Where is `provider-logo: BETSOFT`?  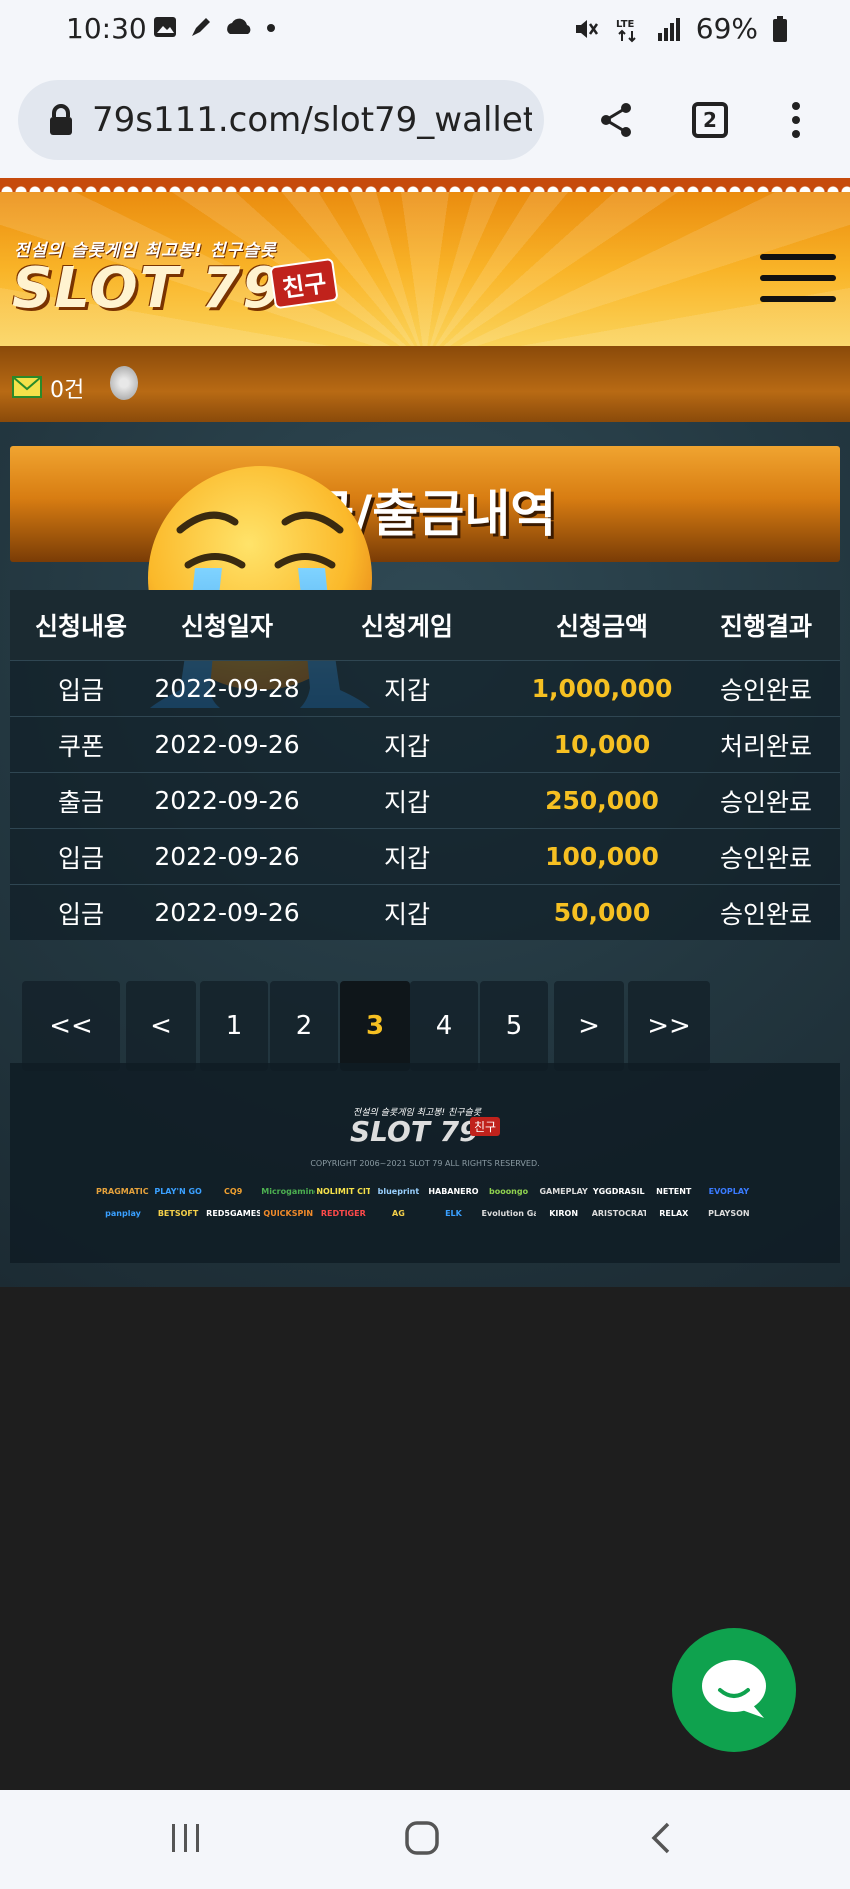 provider-logo: BETSOFT is located at coordinates (178, 1213).